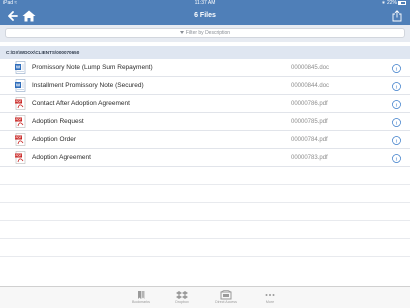 This screenshot has height=308, width=410. What do you see at coordinates (309, 158) in the screenshot?
I see `file-id: 00000783.pdf` at bounding box center [309, 158].